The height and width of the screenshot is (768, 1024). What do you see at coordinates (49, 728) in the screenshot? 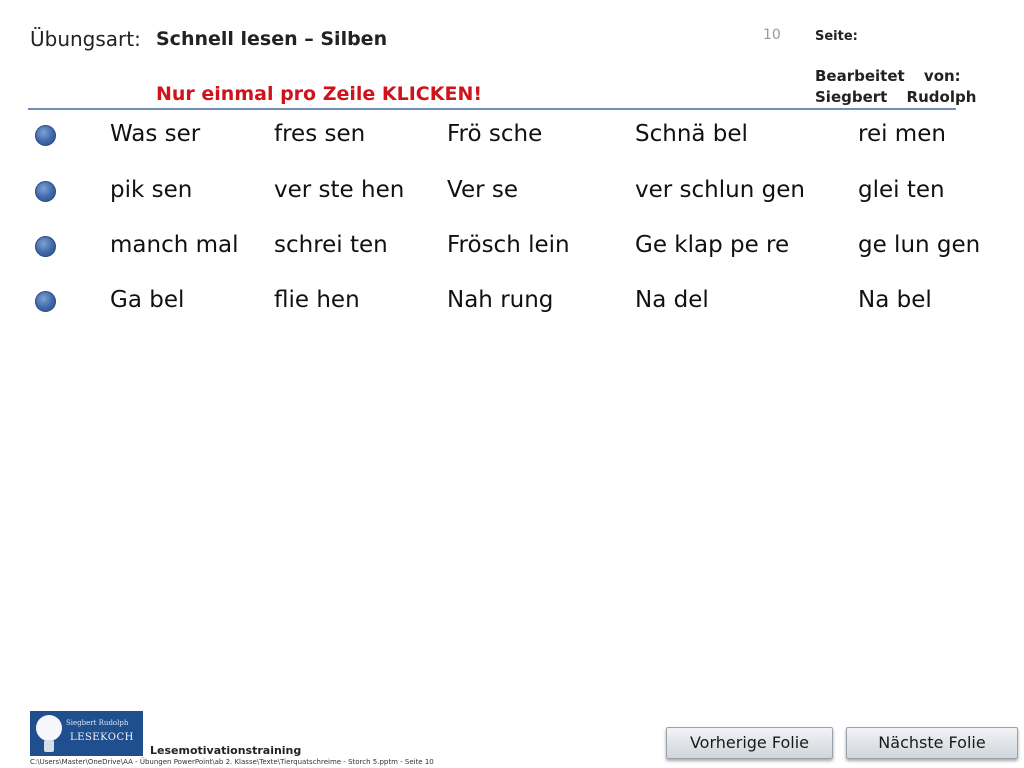
I see `lightbulb-chef-icon` at bounding box center [49, 728].